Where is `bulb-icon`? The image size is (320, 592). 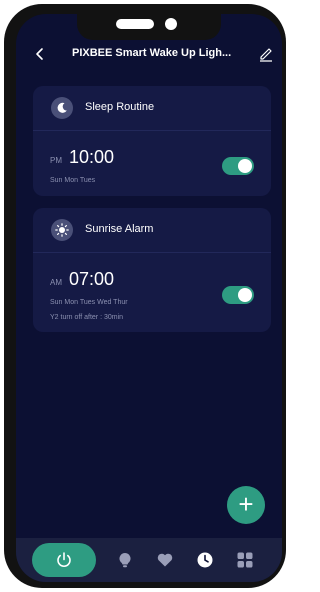 bulb-icon is located at coordinates (125, 560).